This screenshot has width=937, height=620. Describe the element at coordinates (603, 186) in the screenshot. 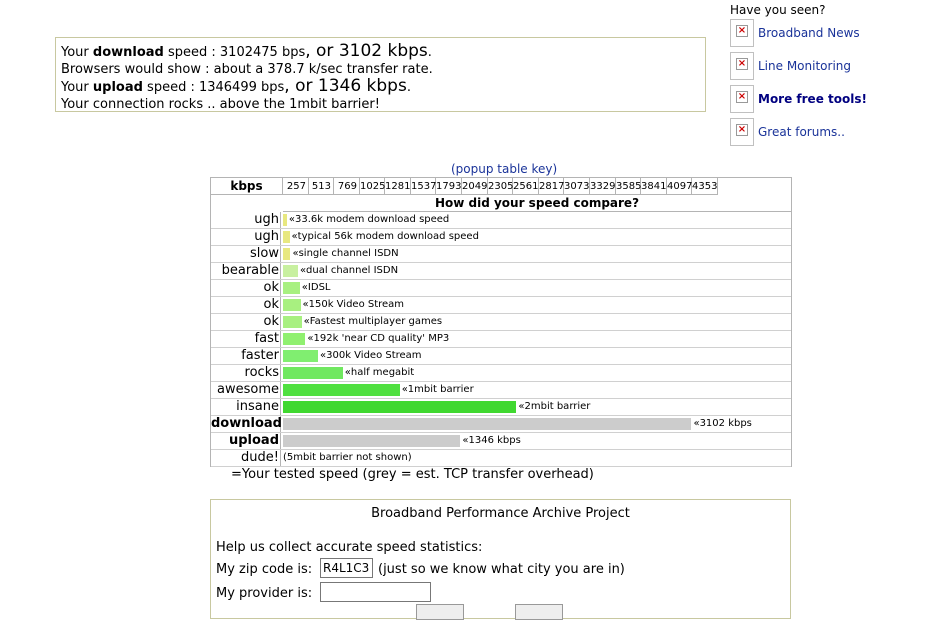

I see `x-tick-label: 3329` at that location.